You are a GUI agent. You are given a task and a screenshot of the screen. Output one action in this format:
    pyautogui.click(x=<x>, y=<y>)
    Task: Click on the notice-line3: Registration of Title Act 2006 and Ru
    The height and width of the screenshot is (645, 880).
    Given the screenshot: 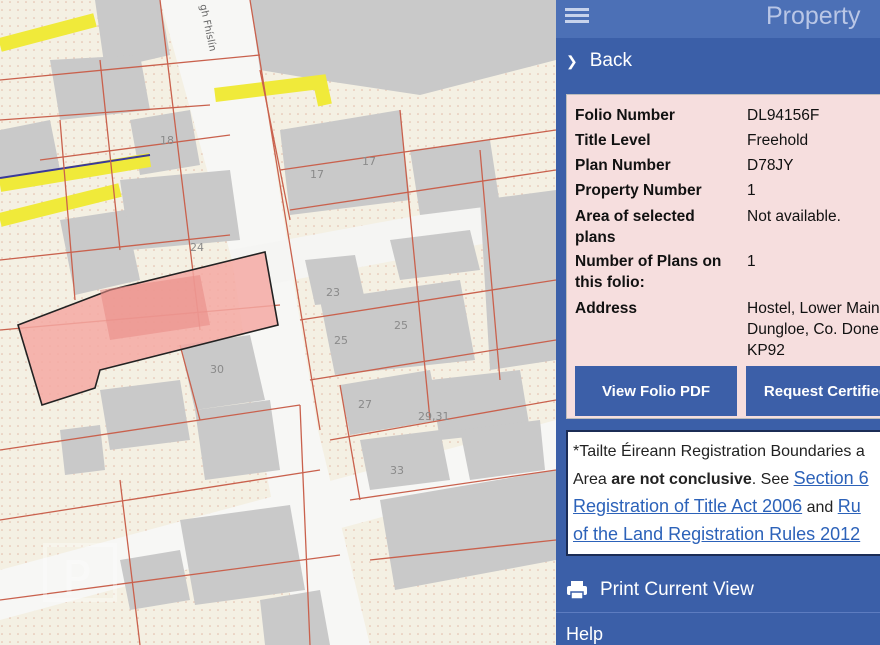 What is the action you would take?
    pyautogui.click(x=726, y=507)
    